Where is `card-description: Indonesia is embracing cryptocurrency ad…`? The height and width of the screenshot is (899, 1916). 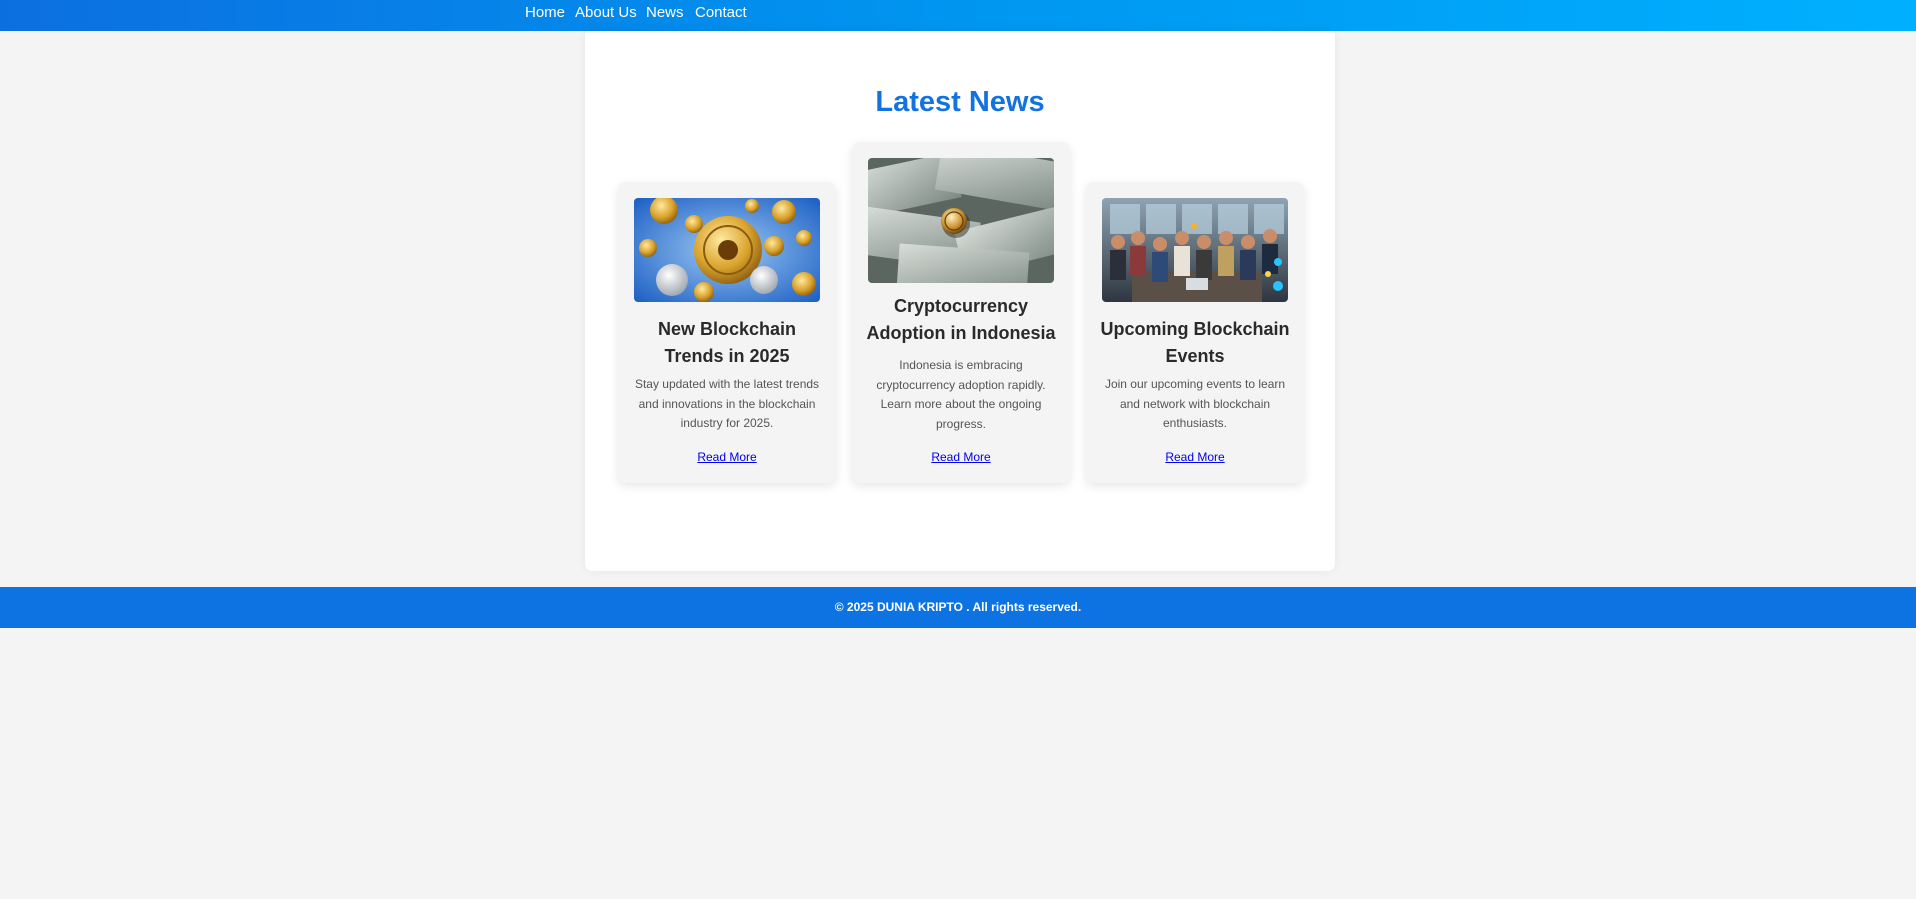 card-description: Indonesia is embracing cryptocurrency ad… is located at coordinates (961, 394).